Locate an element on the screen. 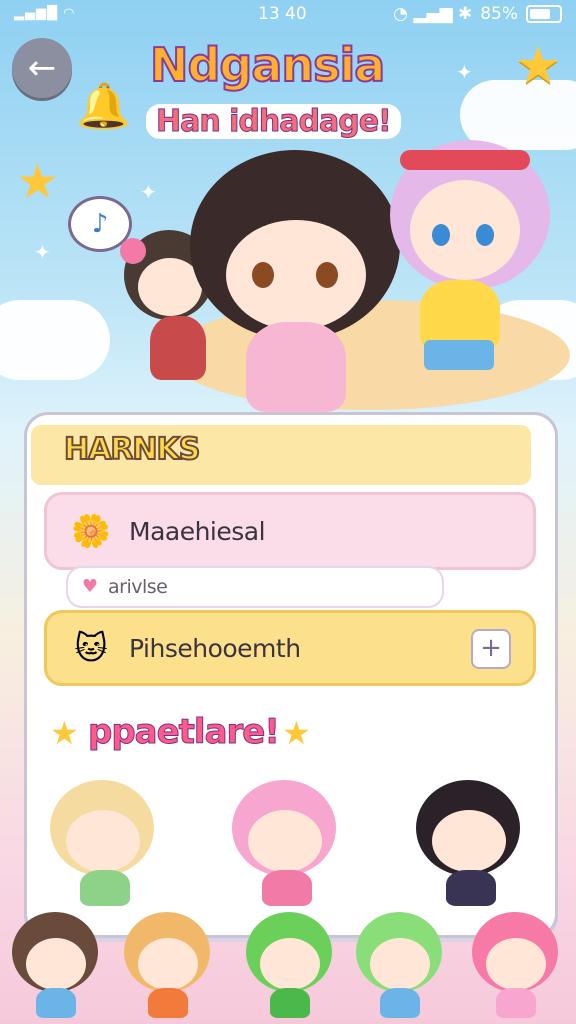  menu-item: 🌼 Maaehiesal is located at coordinates (290, 531).